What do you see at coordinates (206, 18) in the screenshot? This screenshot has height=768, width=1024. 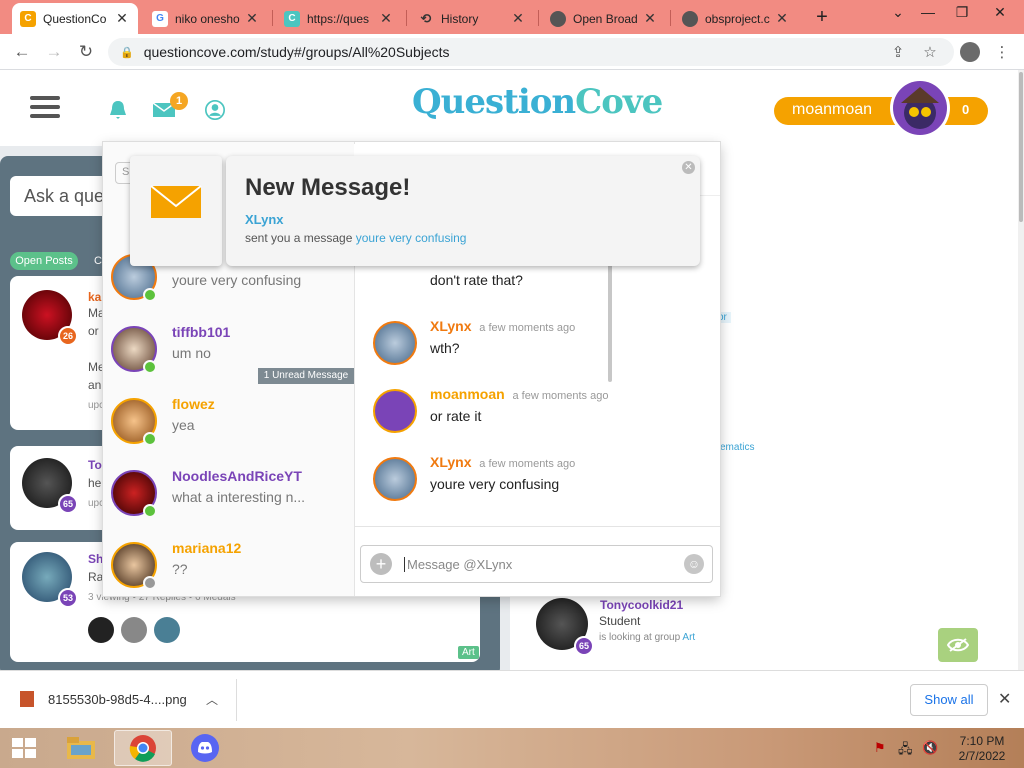 I see `tab-google: G niko onesho ✕` at bounding box center [206, 18].